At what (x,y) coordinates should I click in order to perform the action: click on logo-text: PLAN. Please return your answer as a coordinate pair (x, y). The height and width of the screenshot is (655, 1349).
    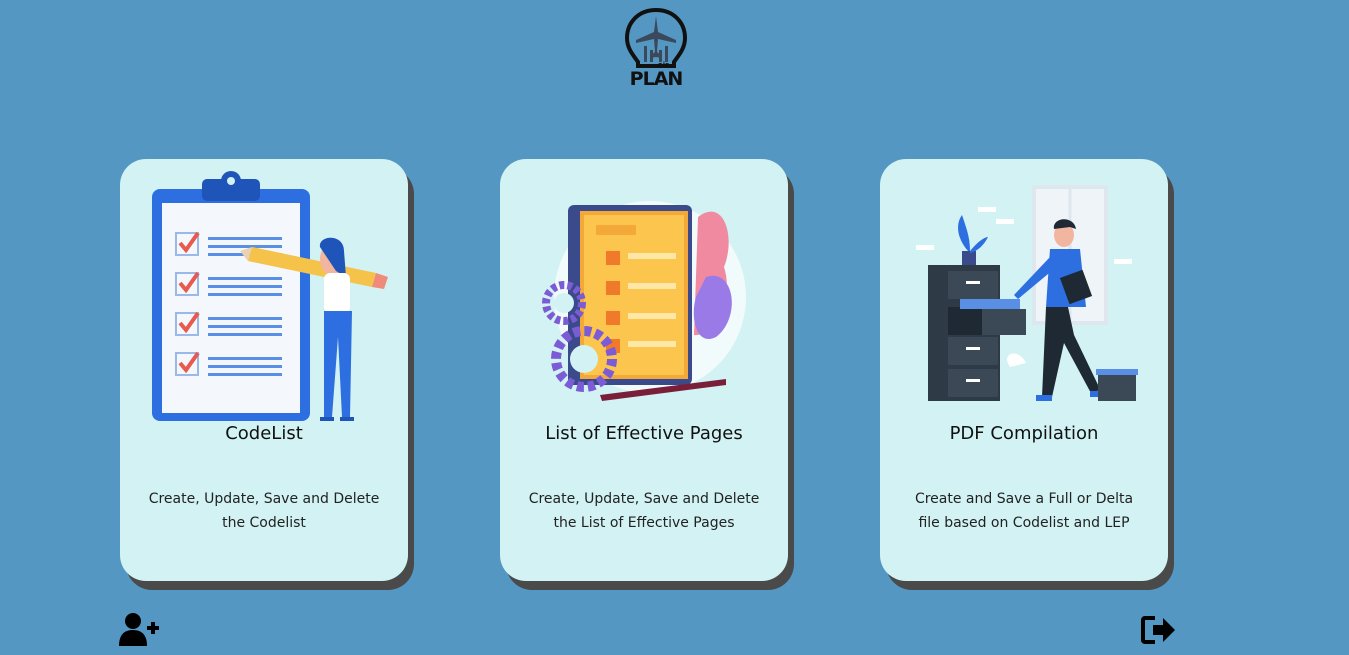
    Looking at the image, I should click on (656, 79).